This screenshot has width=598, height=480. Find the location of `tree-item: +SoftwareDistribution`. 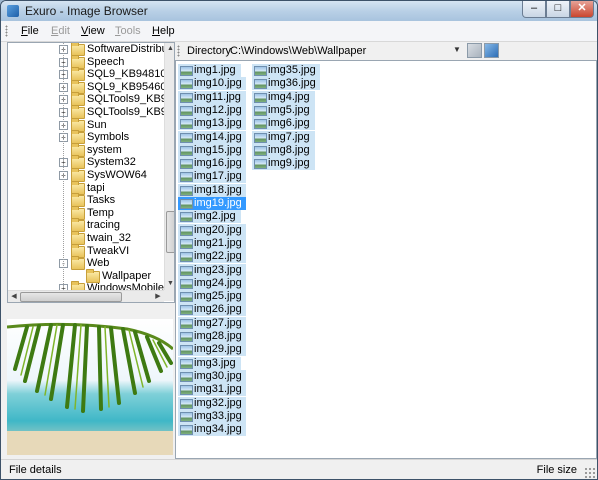

tree-item: +SoftwareDistribution is located at coordinates (91, 49).